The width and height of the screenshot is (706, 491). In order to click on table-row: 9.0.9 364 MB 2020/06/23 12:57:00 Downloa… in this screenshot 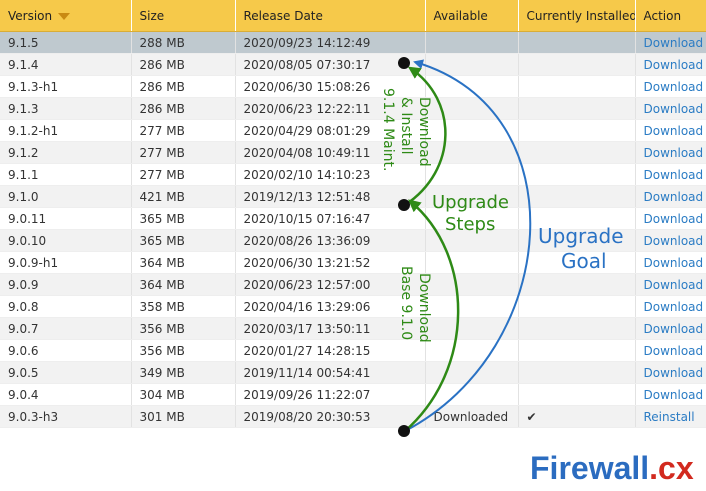, I will do `click(353, 284)`.